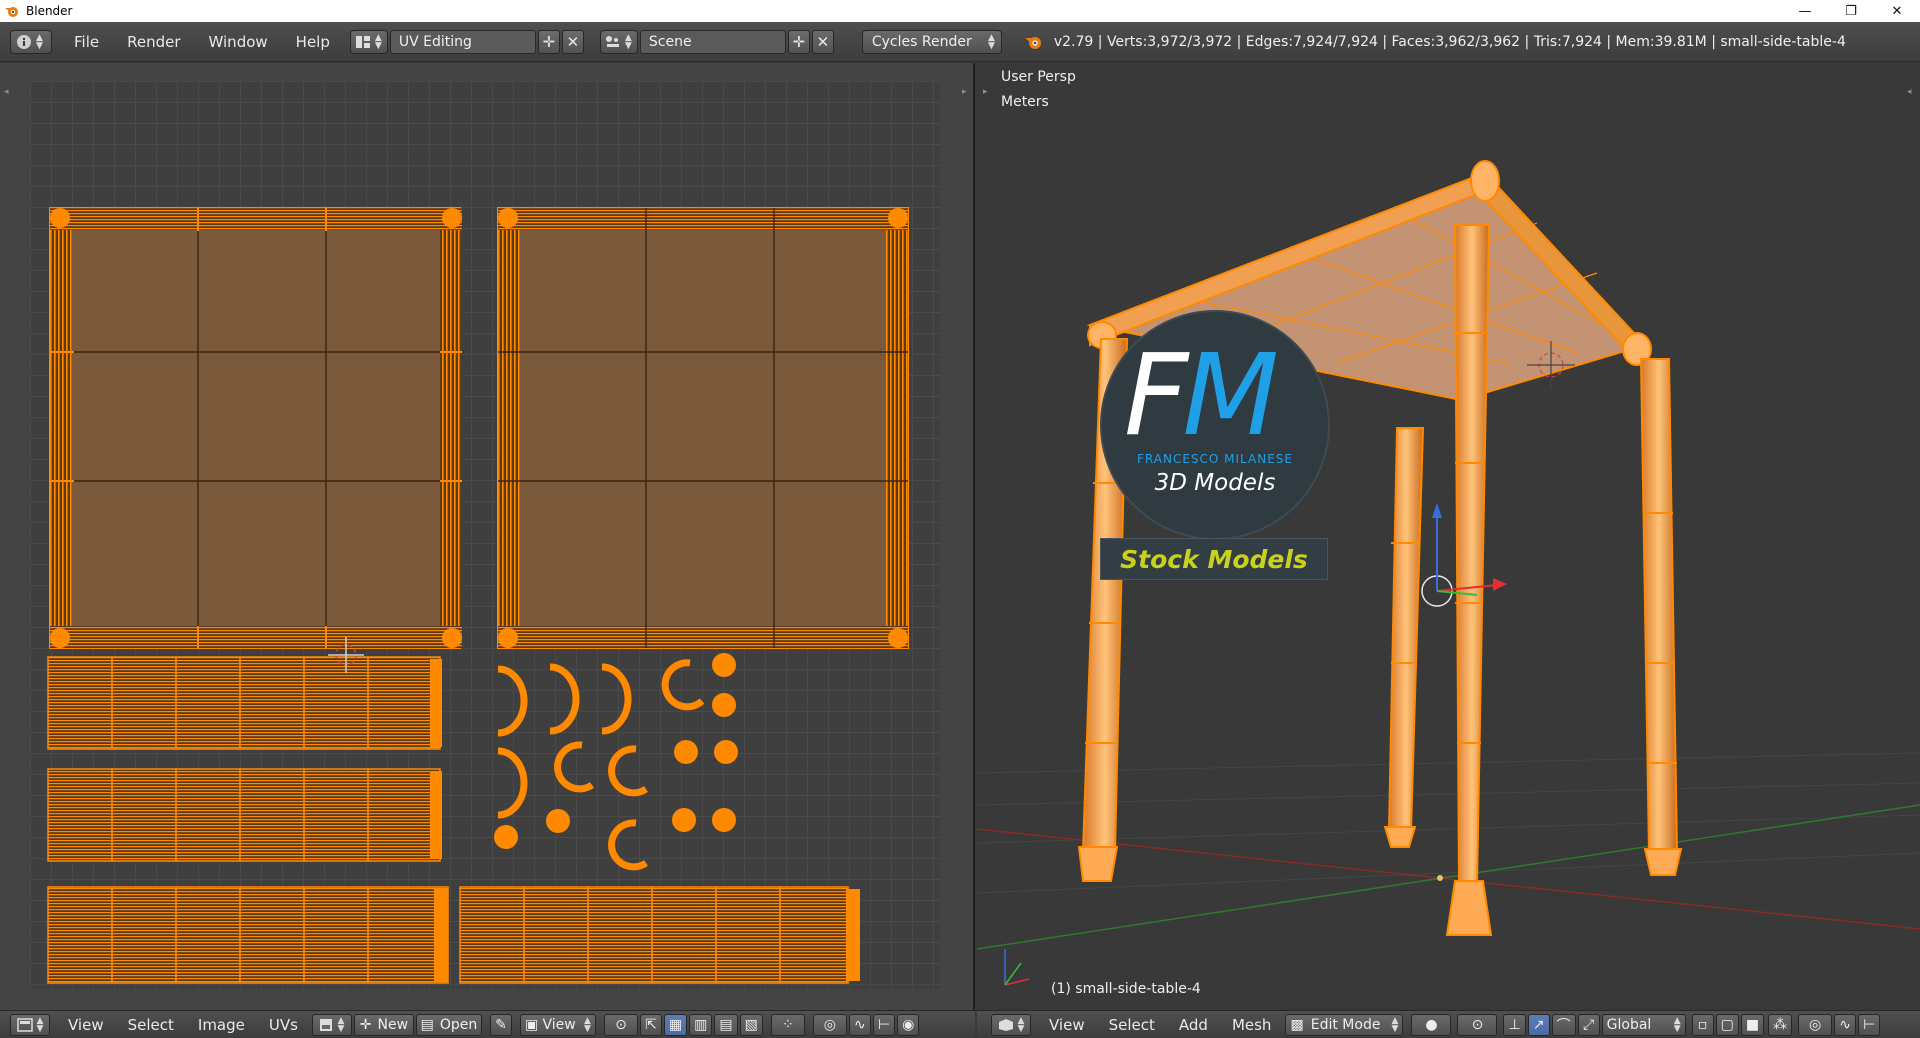 The width and height of the screenshot is (1920, 1038). What do you see at coordinates (313, 42) in the screenshot?
I see `menu-help: Help` at bounding box center [313, 42].